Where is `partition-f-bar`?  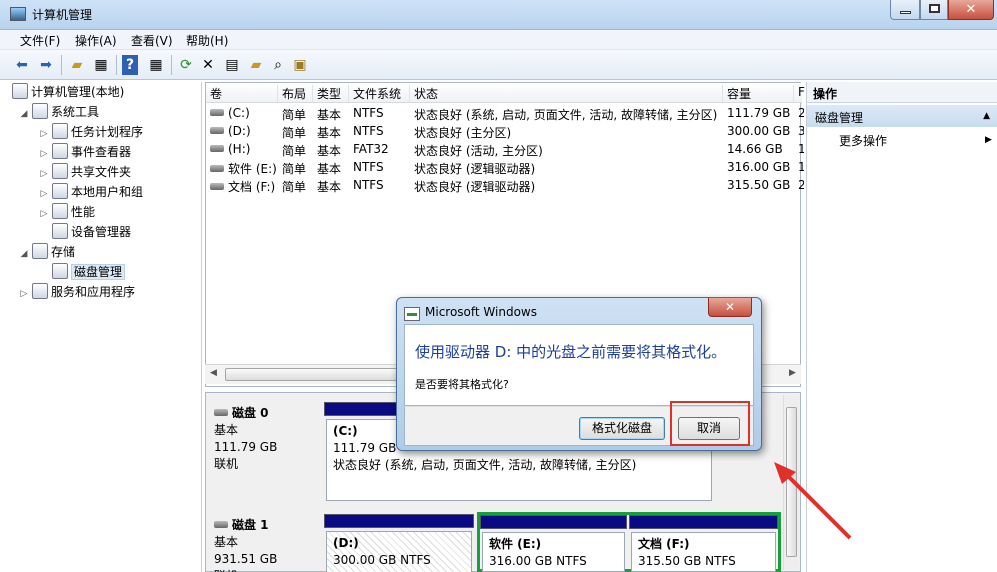
partition-f-bar is located at coordinates (703, 522).